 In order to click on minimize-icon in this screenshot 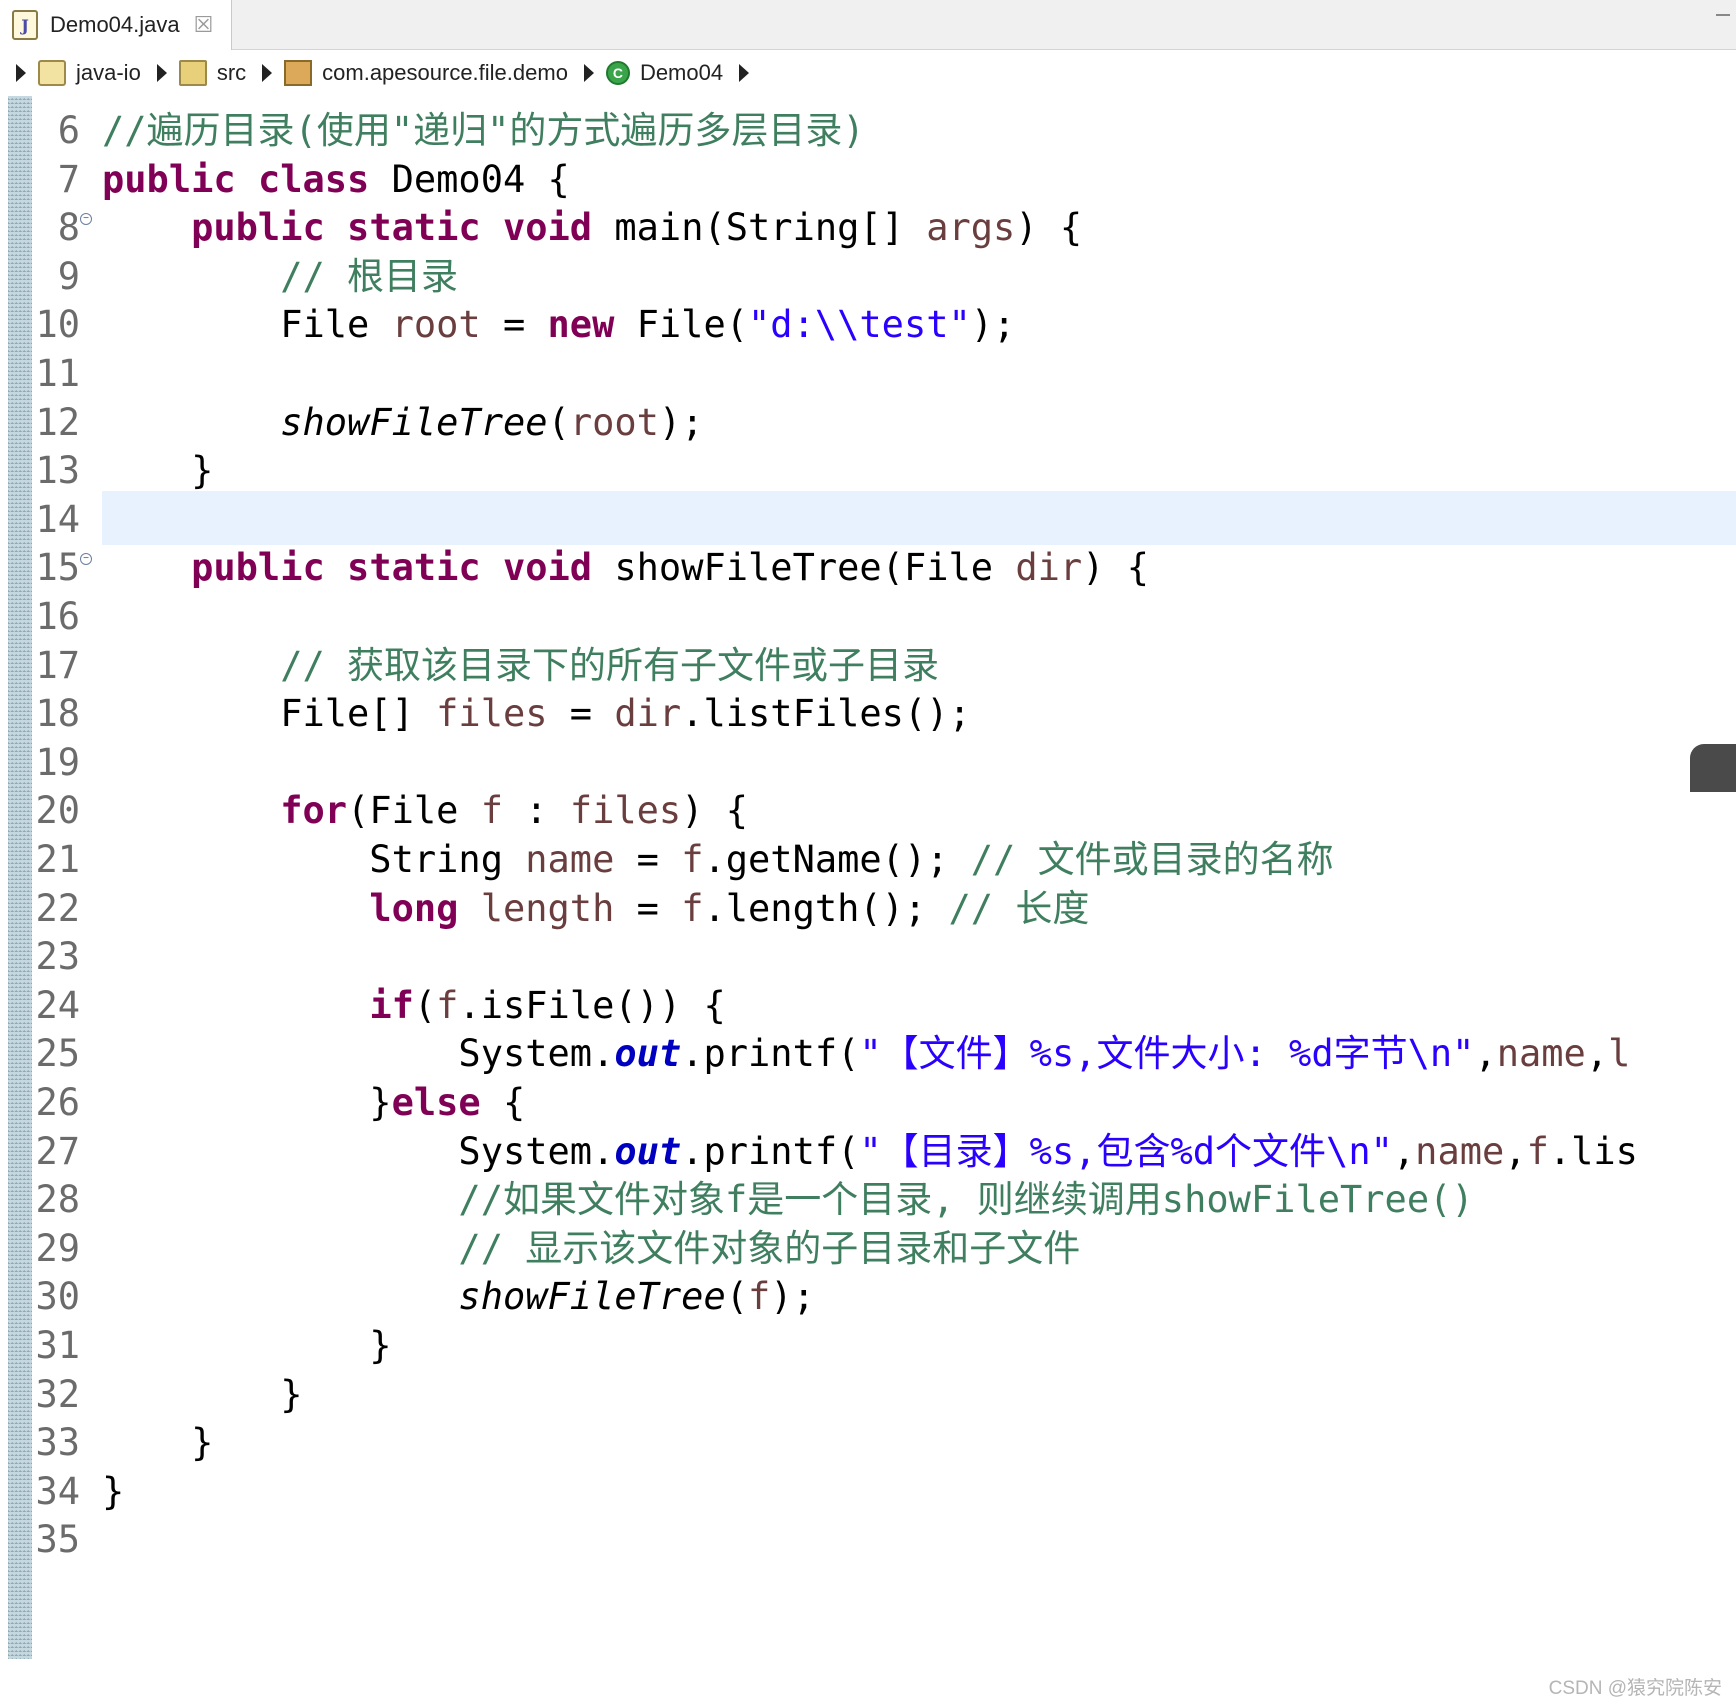, I will do `click(1723, 16)`.